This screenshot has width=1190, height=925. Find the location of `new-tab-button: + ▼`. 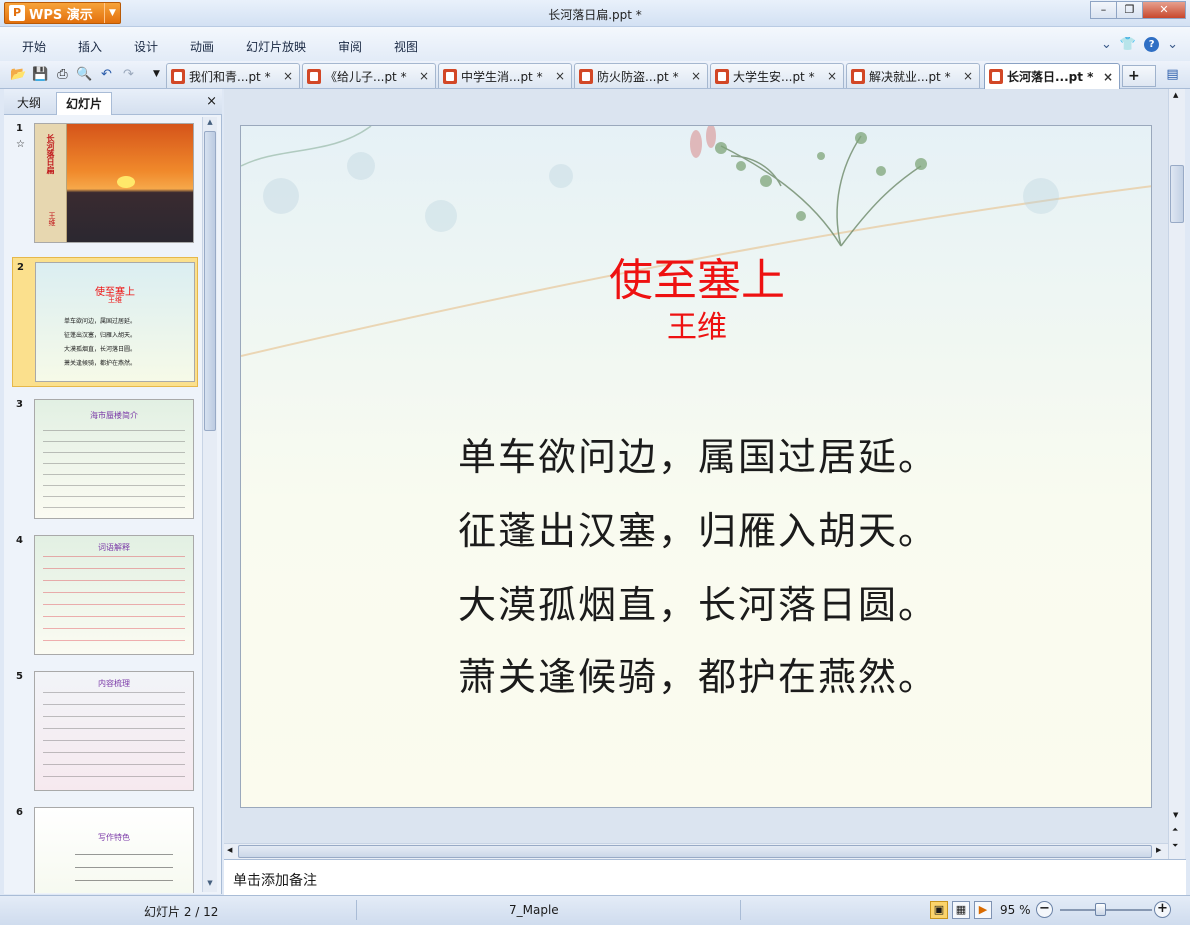

new-tab-button: + ▼ is located at coordinates (1139, 83).